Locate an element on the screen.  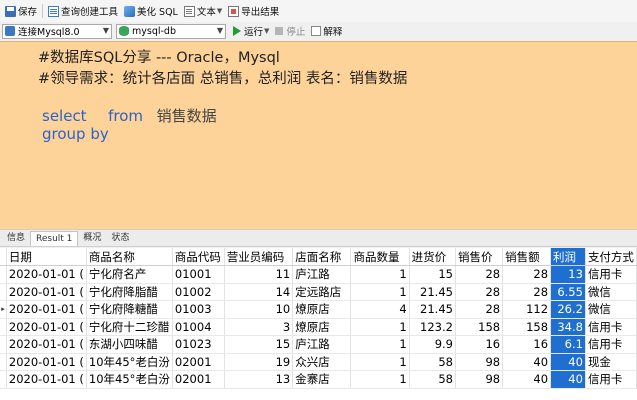
table-cell: 11 is located at coordinates (259, 274).